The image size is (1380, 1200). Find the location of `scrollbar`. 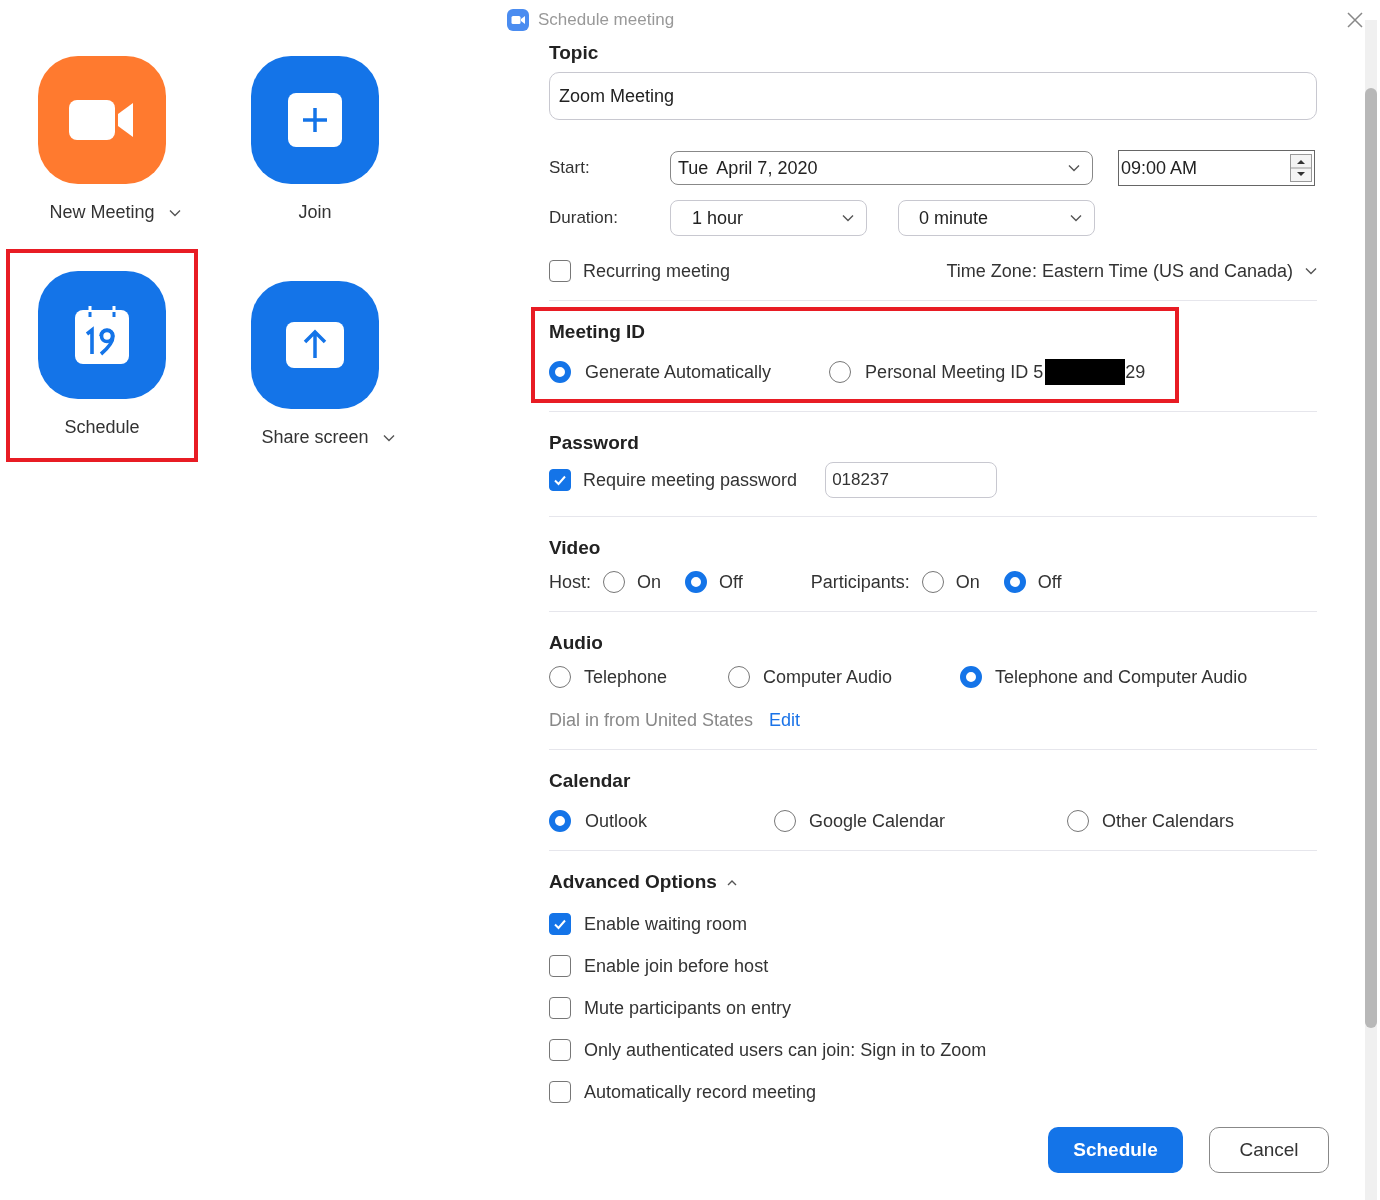

scrollbar is located at coordinates (1371, 610).